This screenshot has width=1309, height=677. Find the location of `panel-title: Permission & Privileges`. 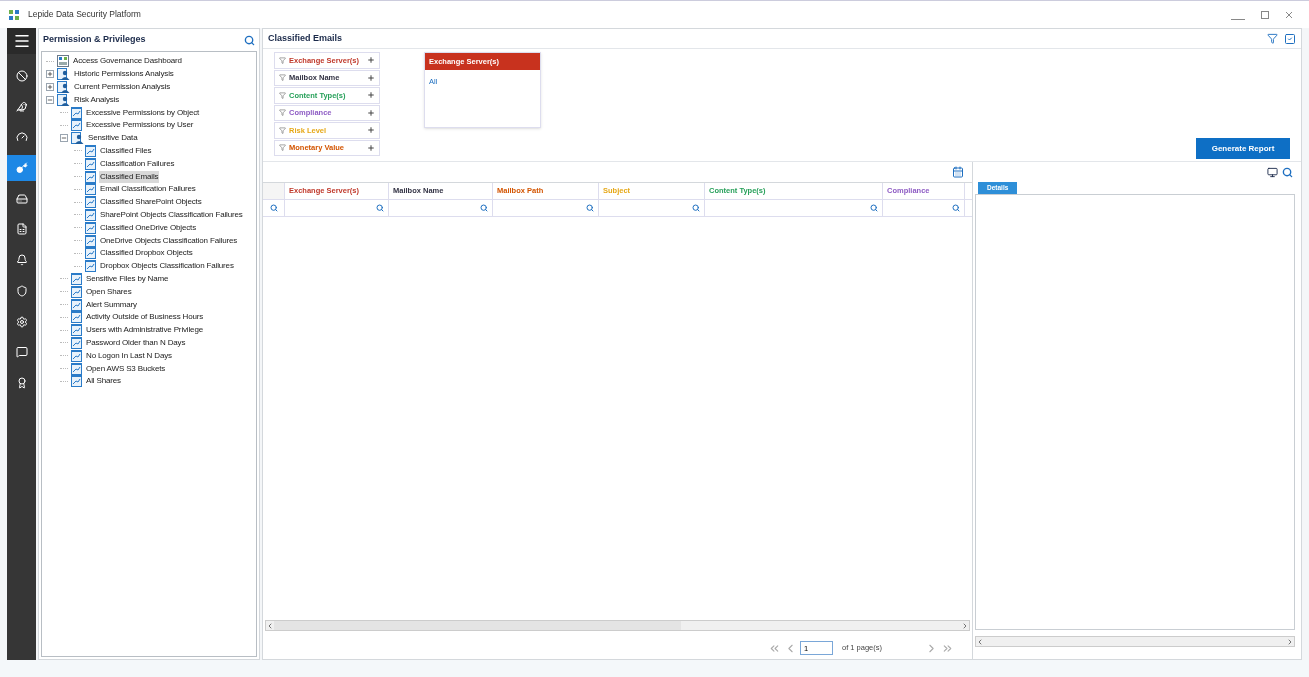

panel-title: Permission & Privileges is located at coordinates (94, 40).